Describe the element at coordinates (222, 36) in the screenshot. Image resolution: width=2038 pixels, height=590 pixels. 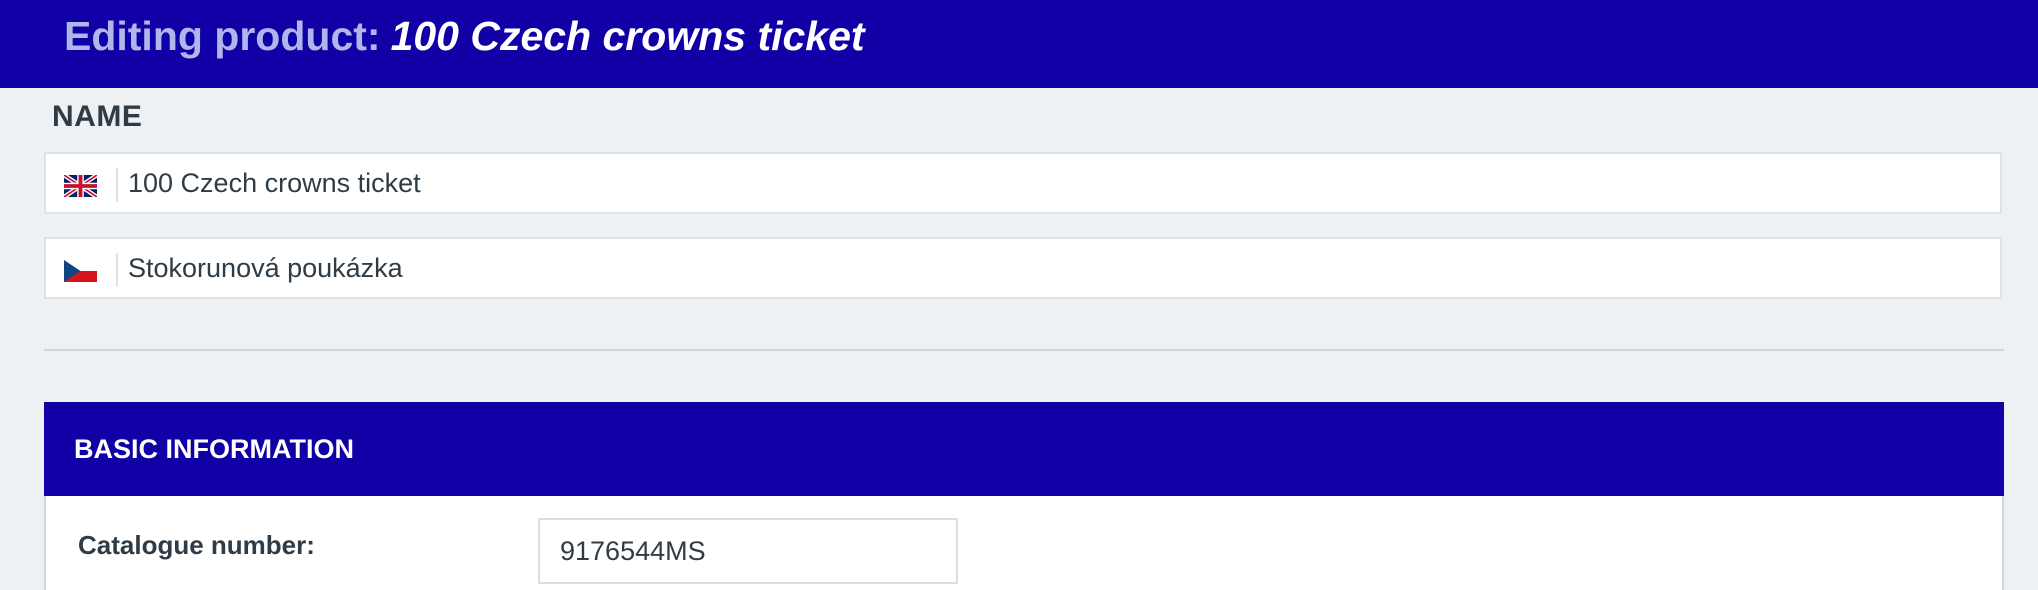
I see `page-title-prefix: Editing product:` at that location.